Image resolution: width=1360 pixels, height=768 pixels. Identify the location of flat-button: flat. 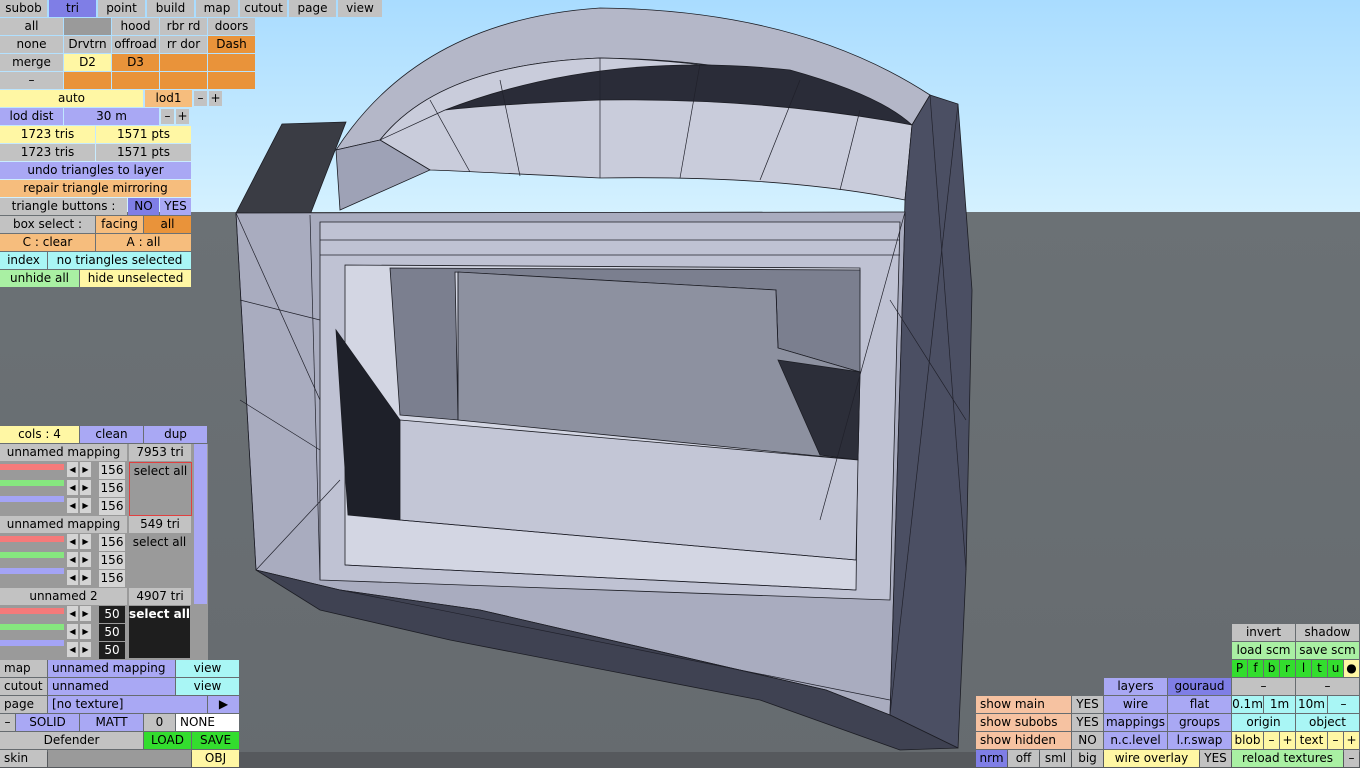
(1199, 704).